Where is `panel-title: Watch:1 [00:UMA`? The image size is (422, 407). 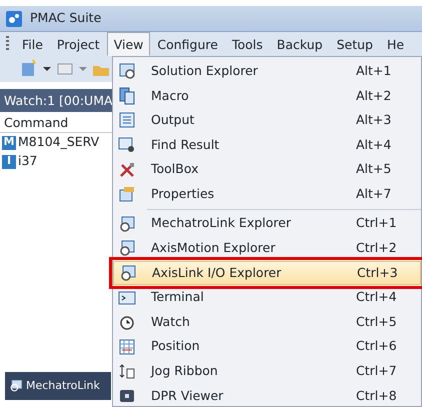 panel-title: Watch:1 [00:UMA is located at coordinates (56, 100).